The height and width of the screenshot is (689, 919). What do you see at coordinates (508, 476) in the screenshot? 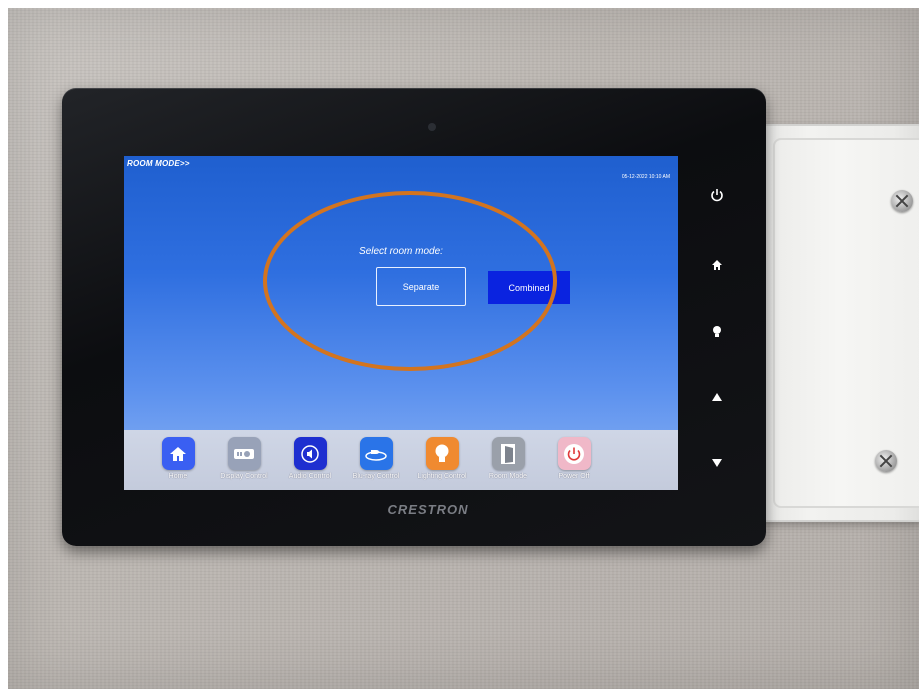
I see `dock-label: Room Mode` at bounding box center [508, 476].